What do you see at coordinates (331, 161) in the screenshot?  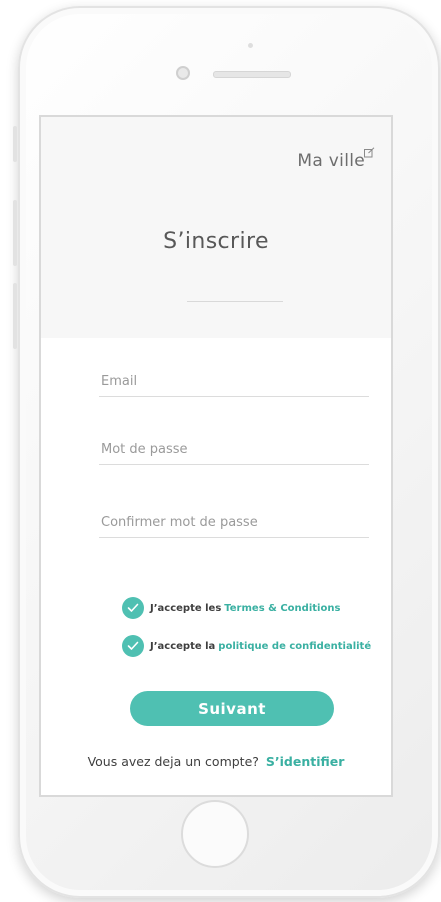 I see `city-label: Ma ville` at bounding box center [331, 161].